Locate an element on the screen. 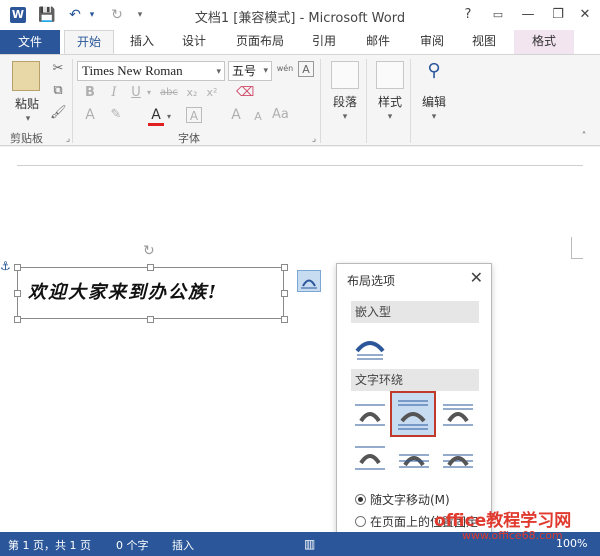 Image resolution: width=600 pixels, height=556 pixels. paste-icon is located at coordinates (26, 76).